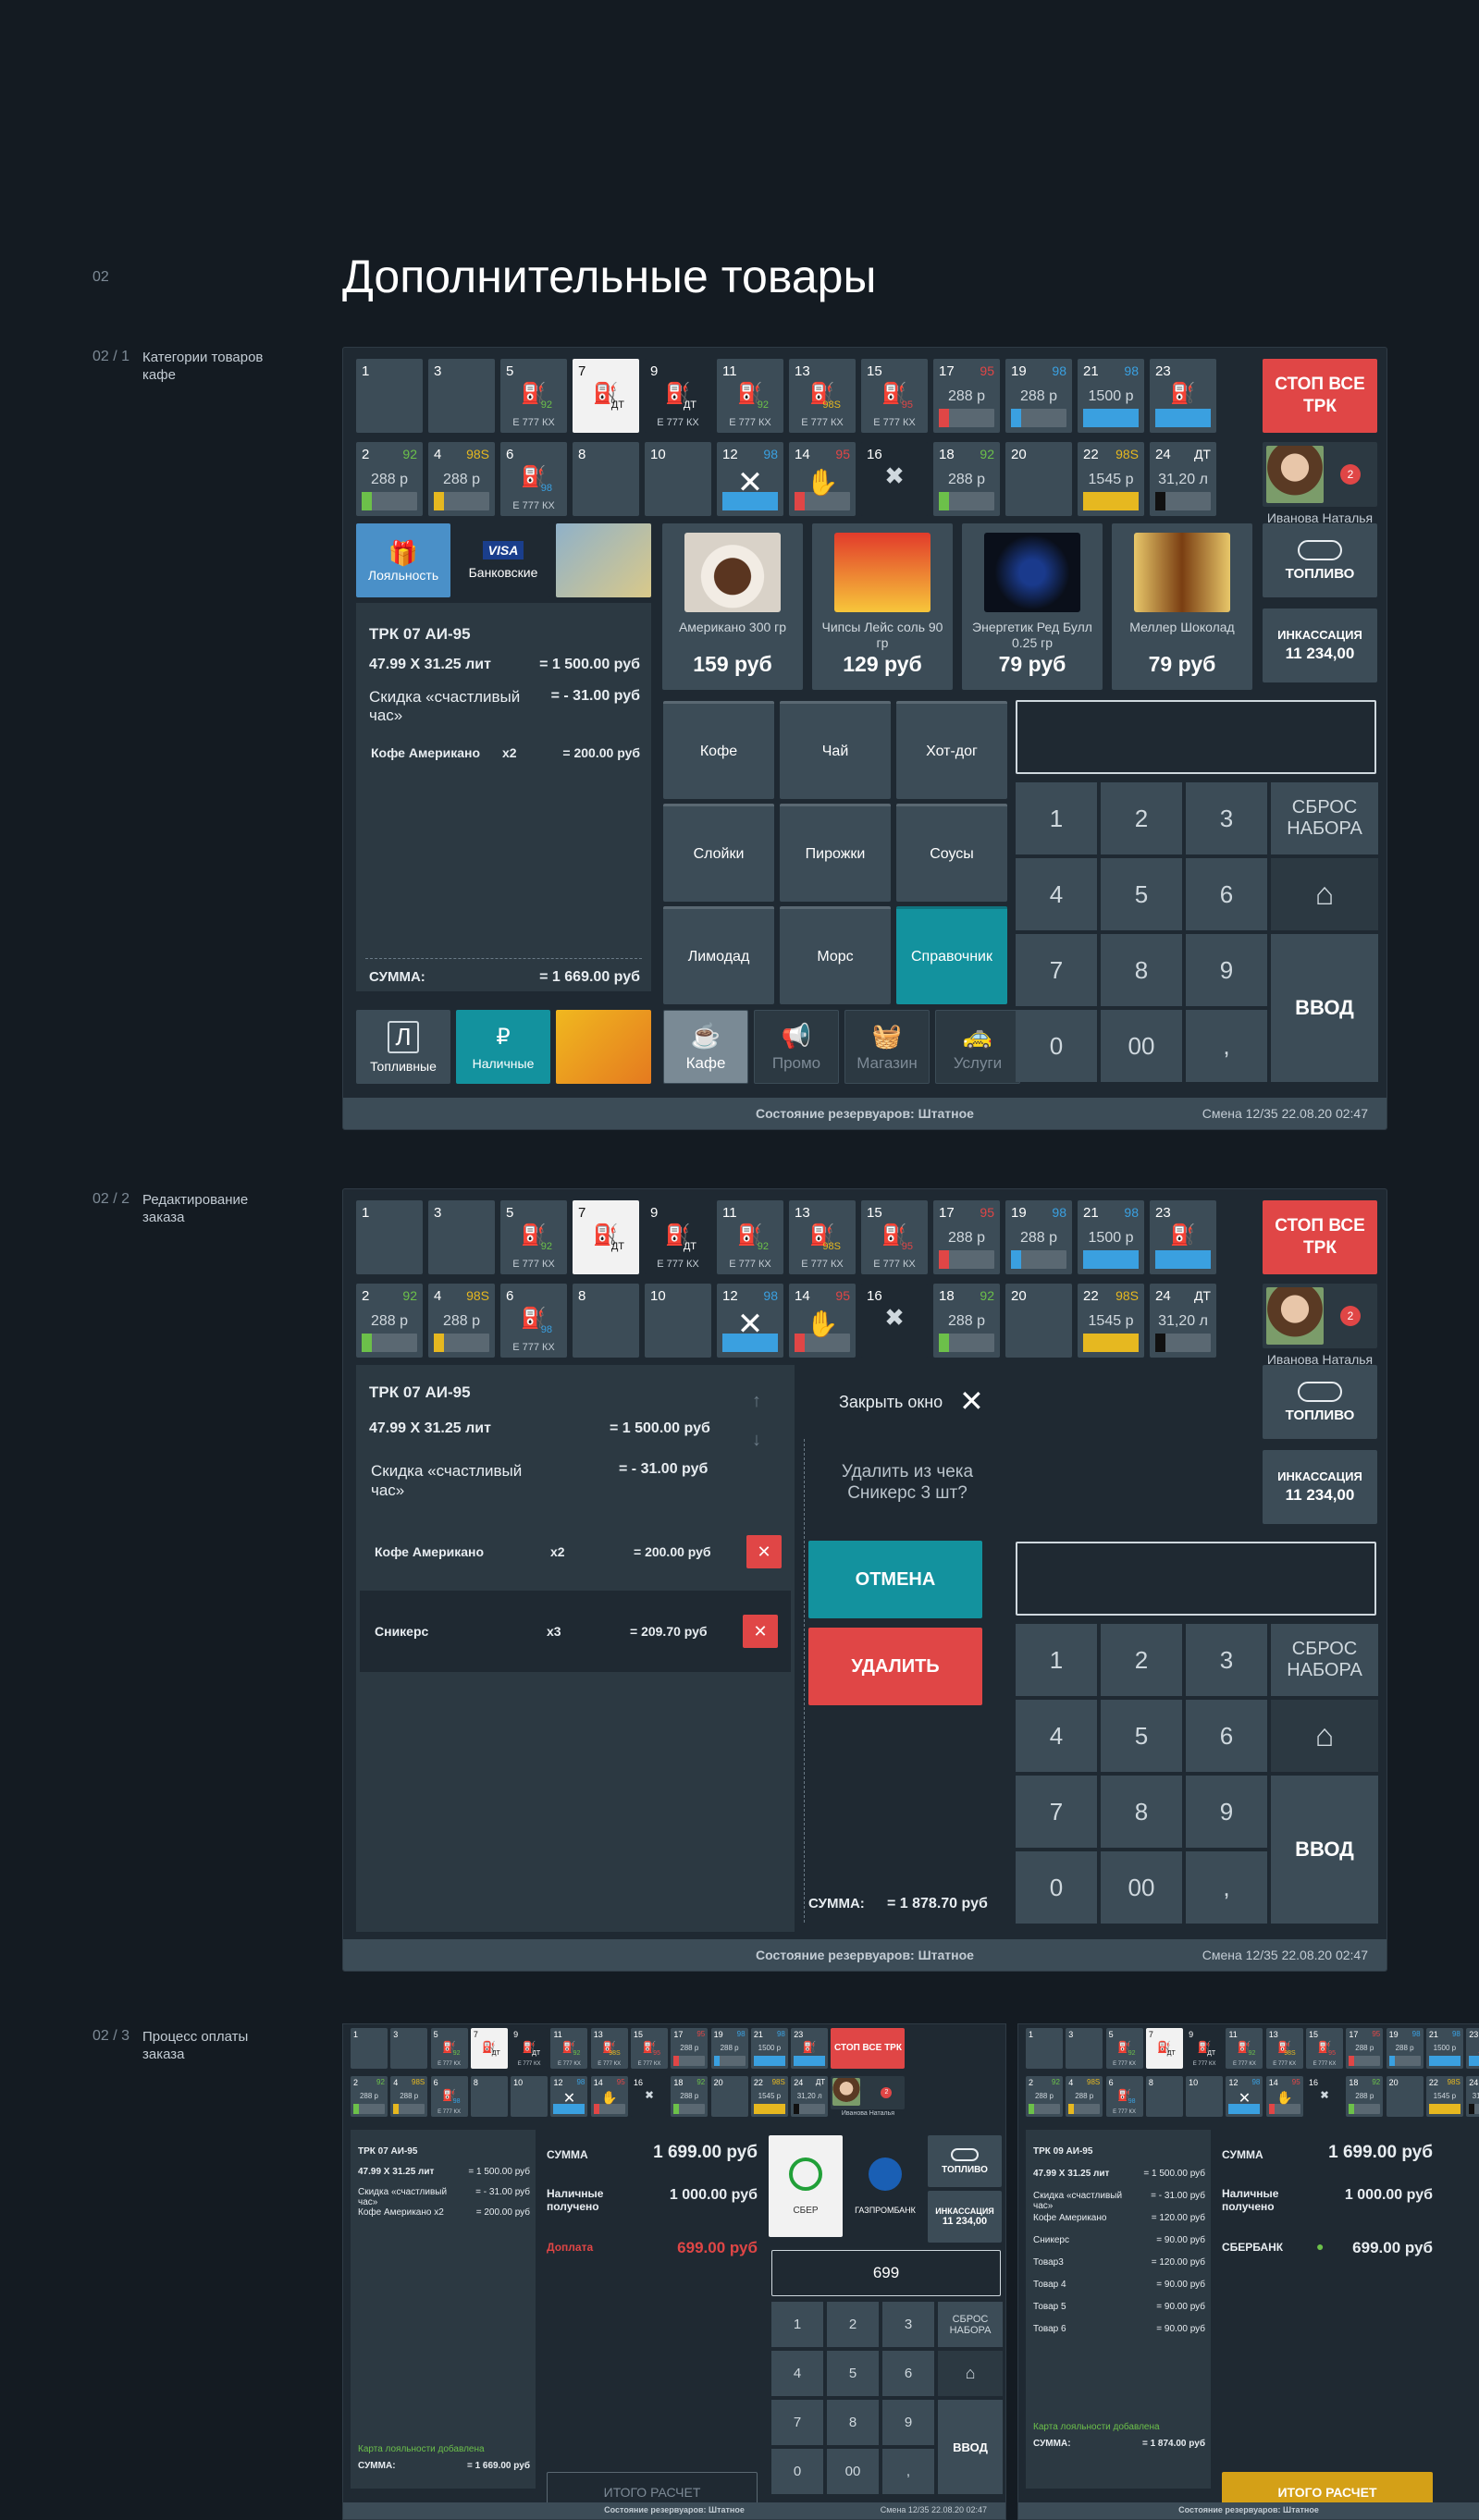 Image resolution: width=1479 pixels, height=2520 pixels. Describe the element at coordinates (1226, 894) in the screenshot. I see `key-6: 6` at that location.